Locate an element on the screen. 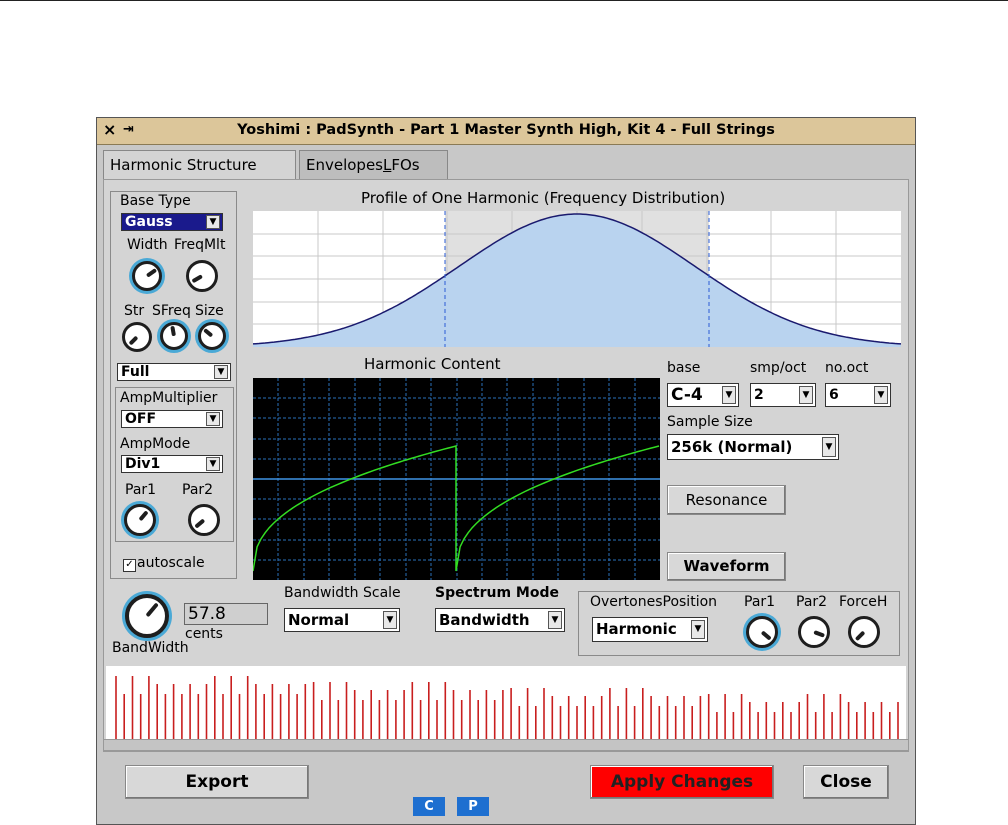 The height and width of the screenshot is (825, 1008). width-label: Width is located at coordinates (147, 245).